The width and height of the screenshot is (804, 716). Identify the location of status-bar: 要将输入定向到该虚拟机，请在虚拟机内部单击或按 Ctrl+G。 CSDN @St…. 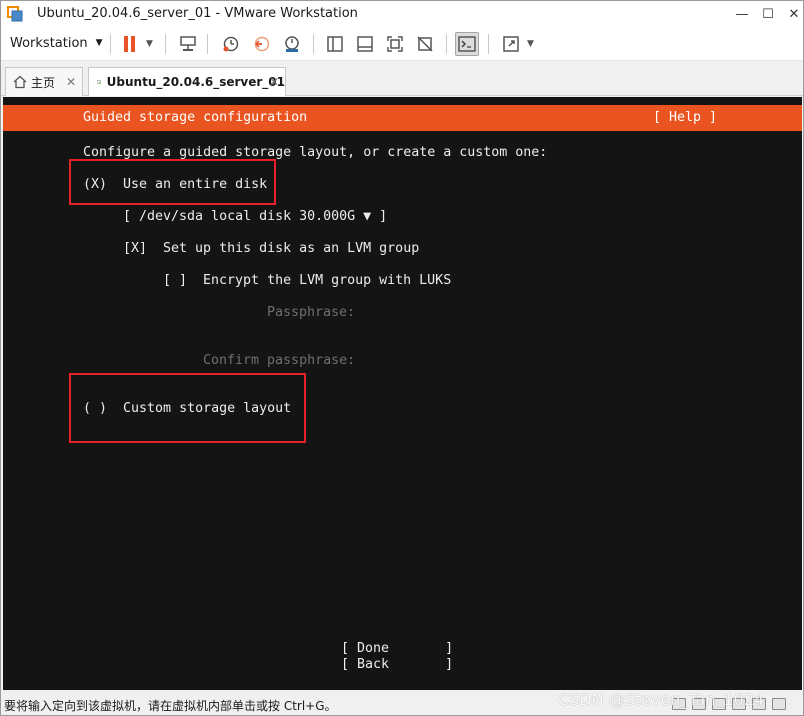
(402, 702).